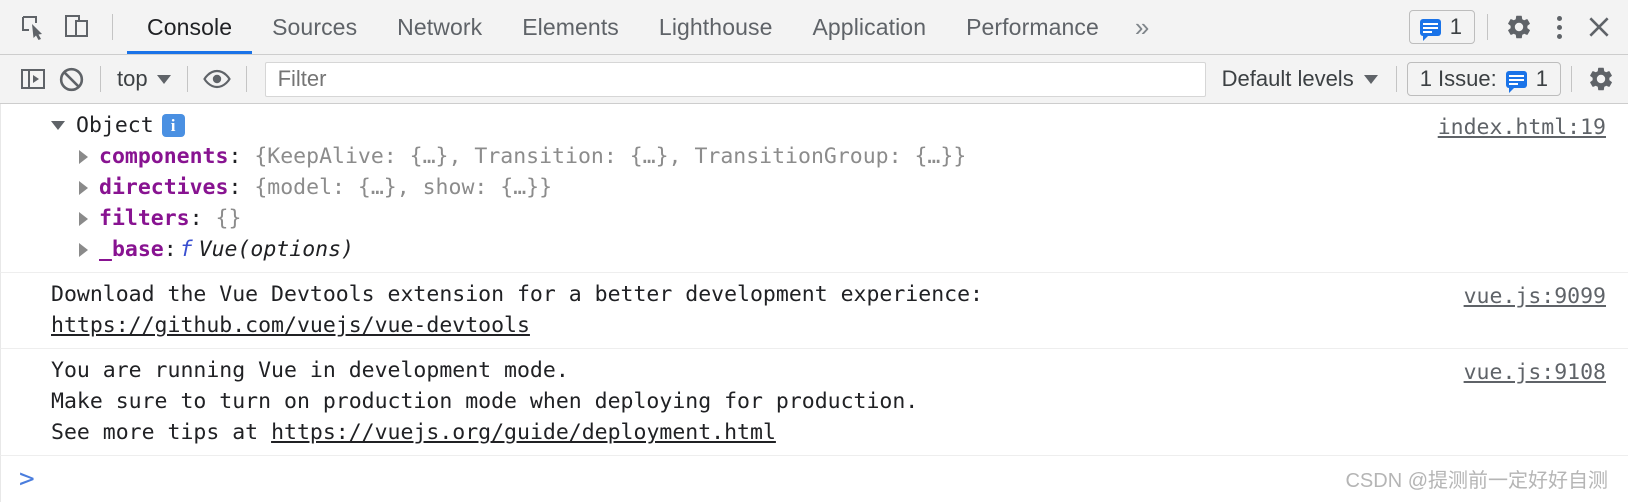 Image resolution: width=1628 pixels, height=504 pixels. Describe the element at coordinates (144, 218) in the screenshot. I see `property-name: filters` at that location.